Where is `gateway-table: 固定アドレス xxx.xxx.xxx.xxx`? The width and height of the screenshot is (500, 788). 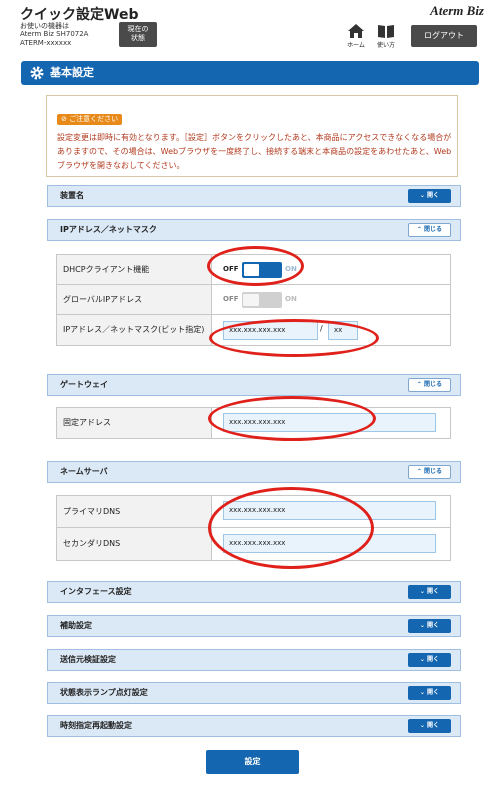
gateway-table: 固定アドレス xxx.xxx.xxx.xxx is located at coordinates (253, 423).